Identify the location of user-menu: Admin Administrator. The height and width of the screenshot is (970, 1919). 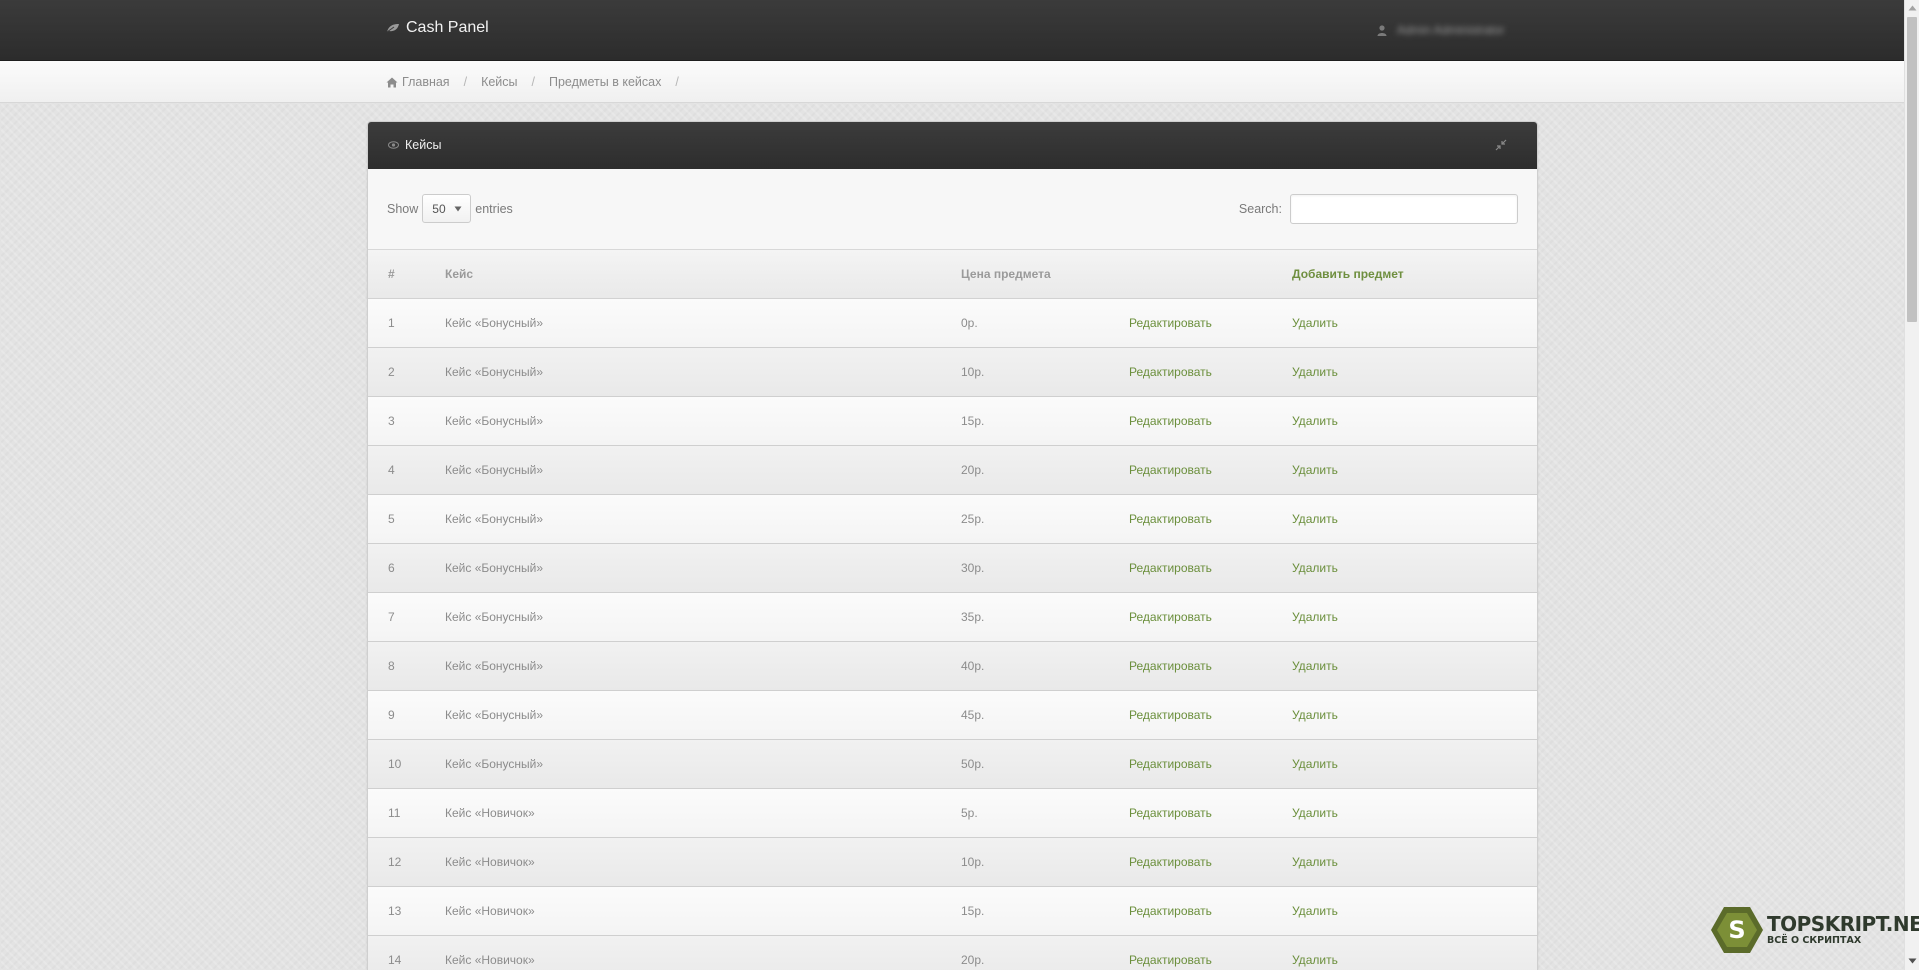
(1440, 30).